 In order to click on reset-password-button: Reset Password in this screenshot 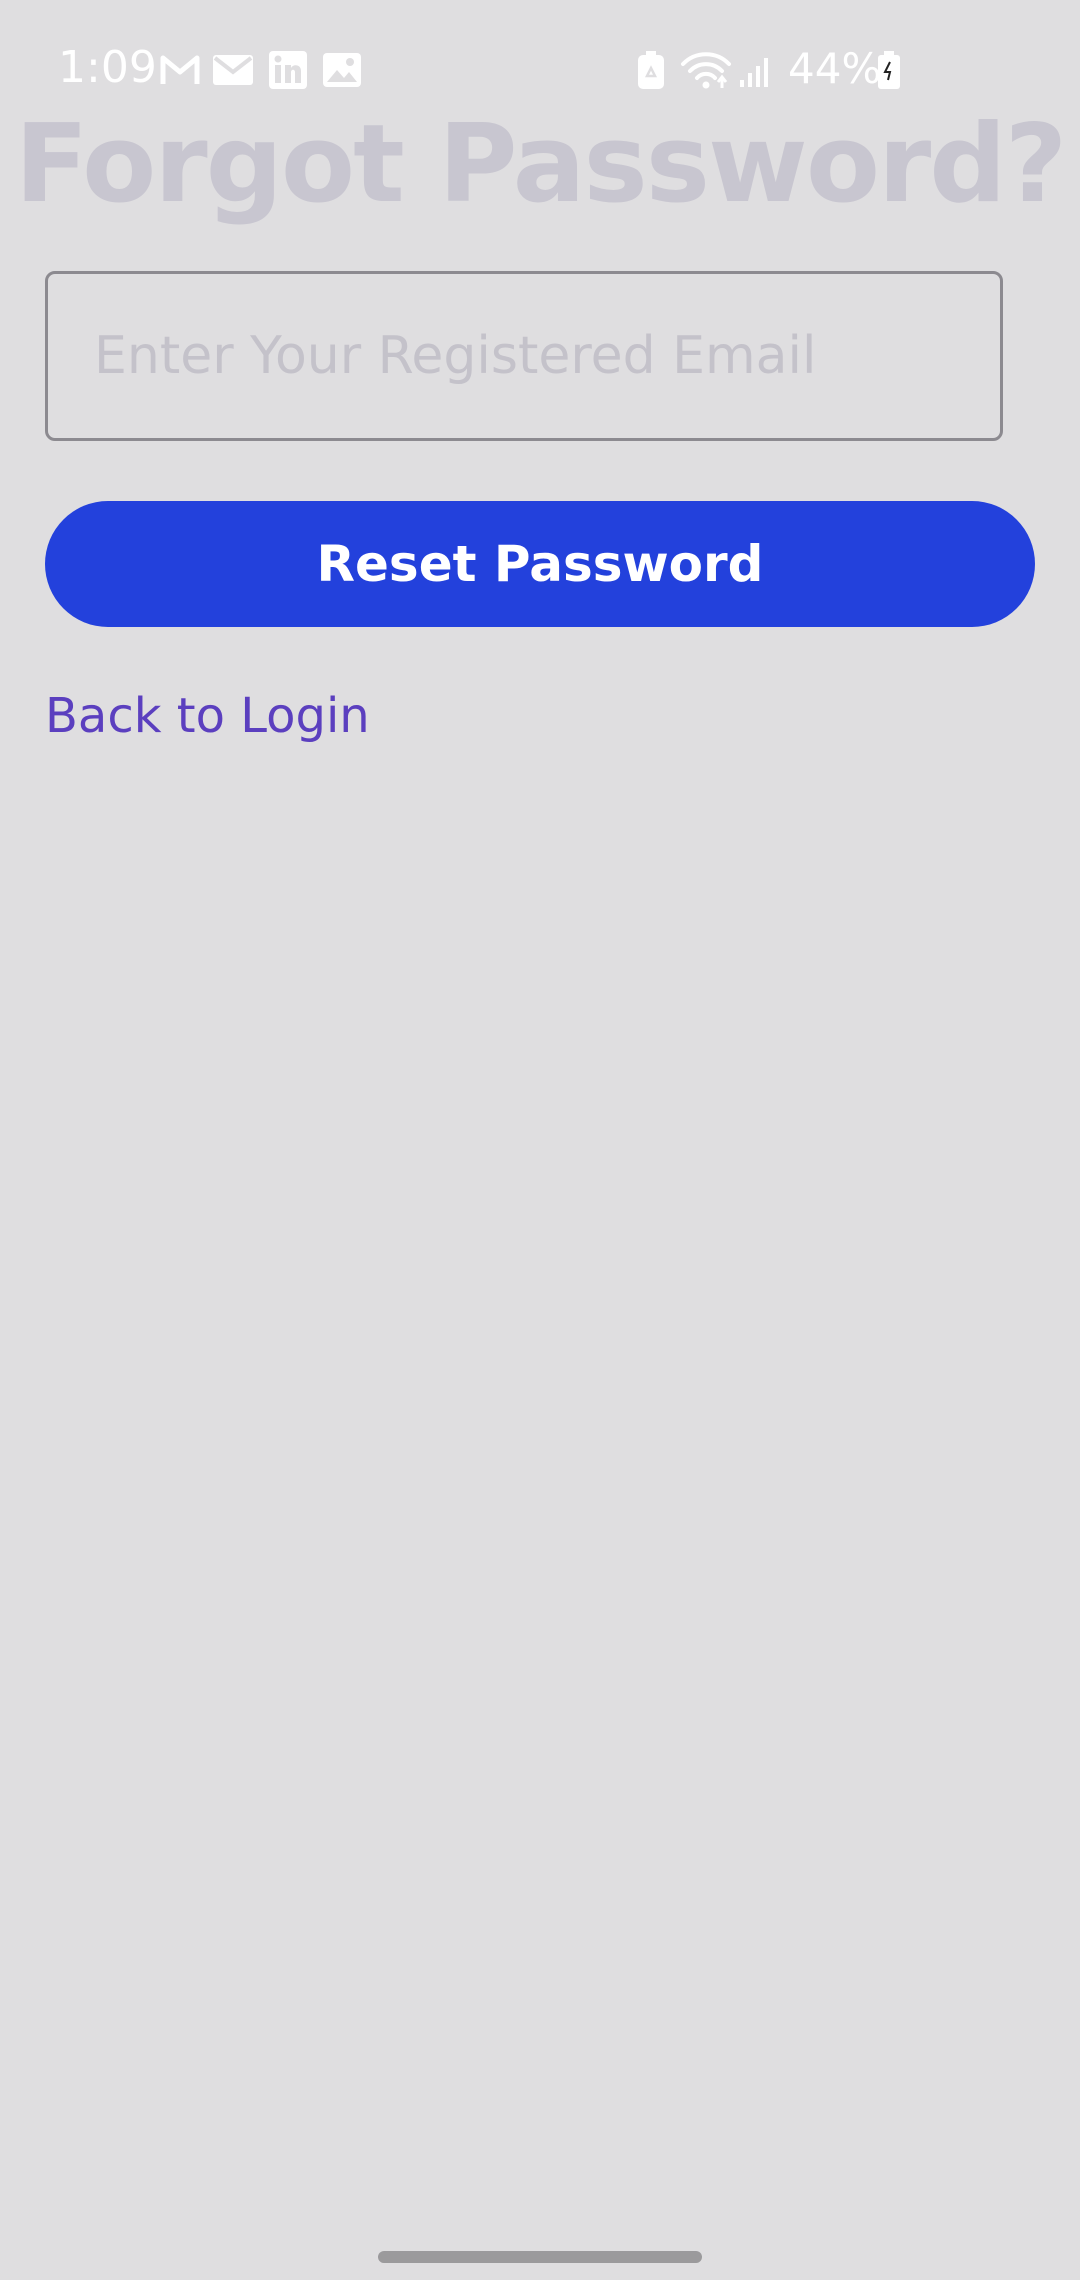, I will do `click(540, 564)`.